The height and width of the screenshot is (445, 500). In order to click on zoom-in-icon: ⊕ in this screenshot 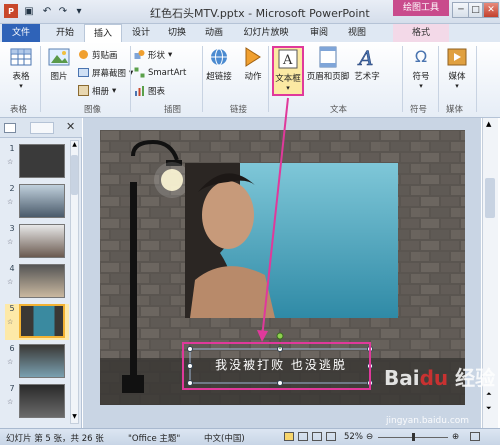, I will do `click(455, 437)`.